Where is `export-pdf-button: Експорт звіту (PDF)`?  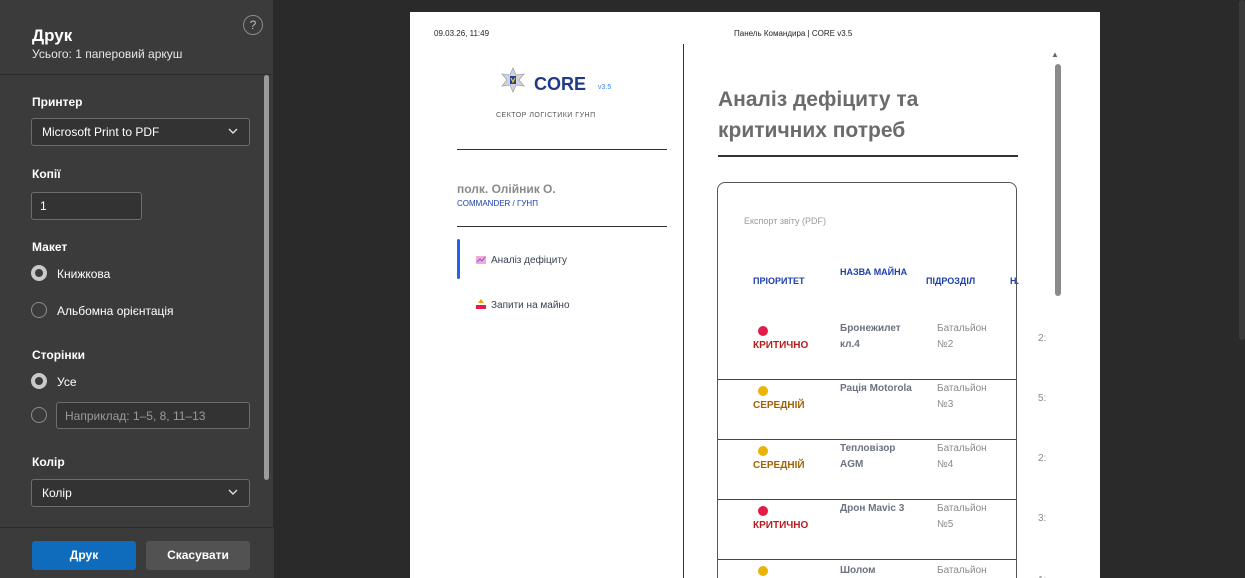
export-pdf-button: Експорт звіту (PDF) is located at coordinates (785, 221).